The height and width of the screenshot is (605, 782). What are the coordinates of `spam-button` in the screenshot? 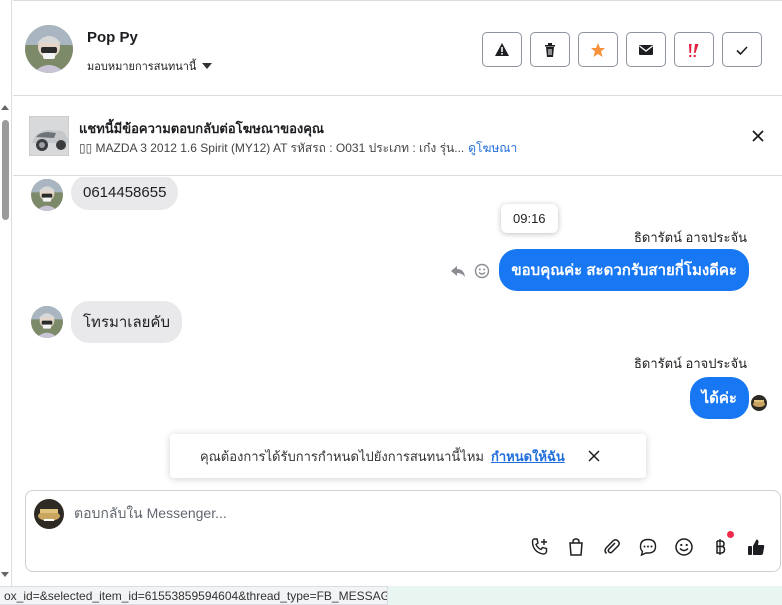 It's located at (694, 49).